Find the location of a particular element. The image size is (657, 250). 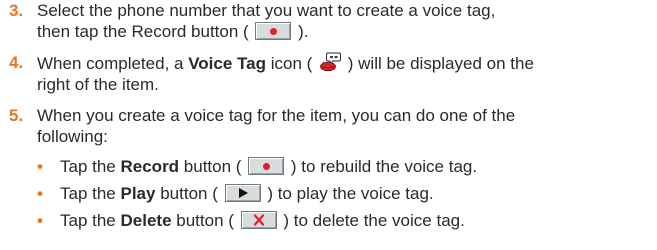

delete-x-icon is located at coordinates (258, 220).